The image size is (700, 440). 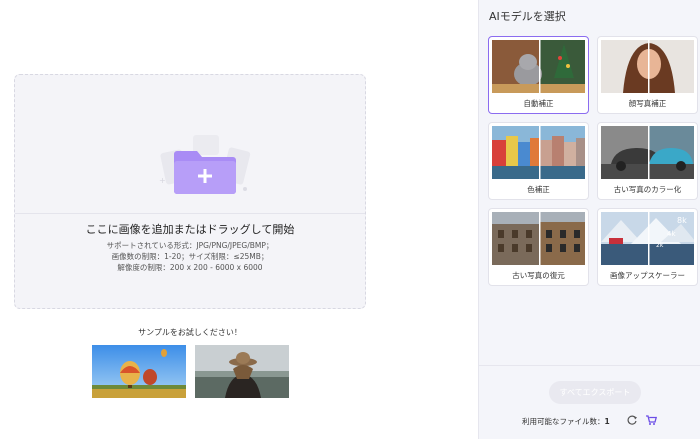 What do you see at coordinates (538, 189) in the screenshot?
I see `model-label: 色補正` at bounding box center [538, 189].